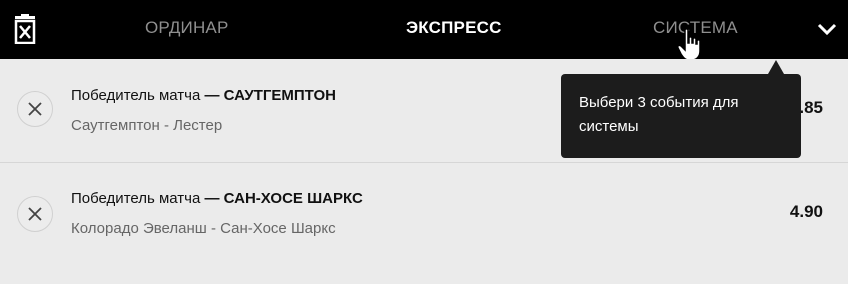 Image resolution: width=848 pixels, height=284 pixels. I want to click on bet-pick: — САН-ХОСЕ ШАРКС, so click(283, 198).